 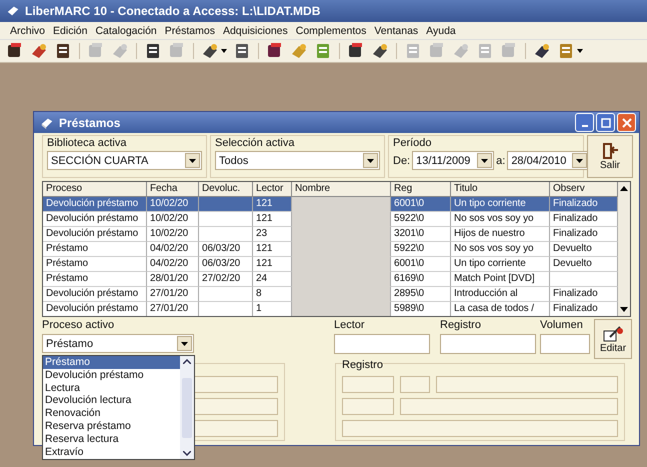 What do you see at coordinates (401, 160) in the screenshot?
I see `field-label: De:` at bounding box center [401, 160].